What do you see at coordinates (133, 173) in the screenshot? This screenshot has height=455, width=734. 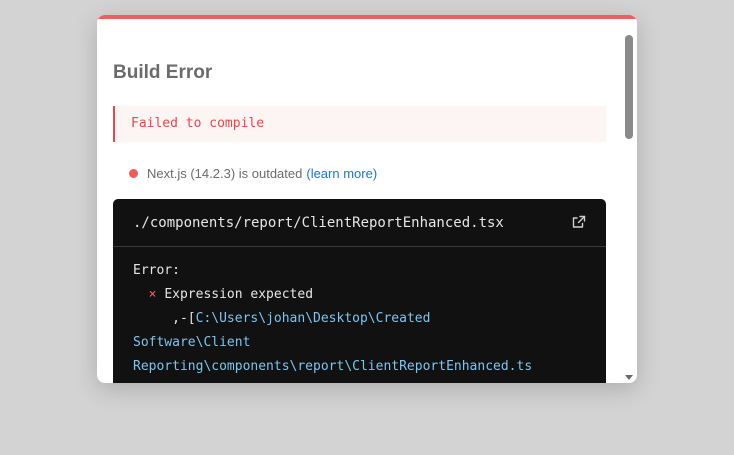 I see `status-dot-icon` at bounding box center [133, 173].